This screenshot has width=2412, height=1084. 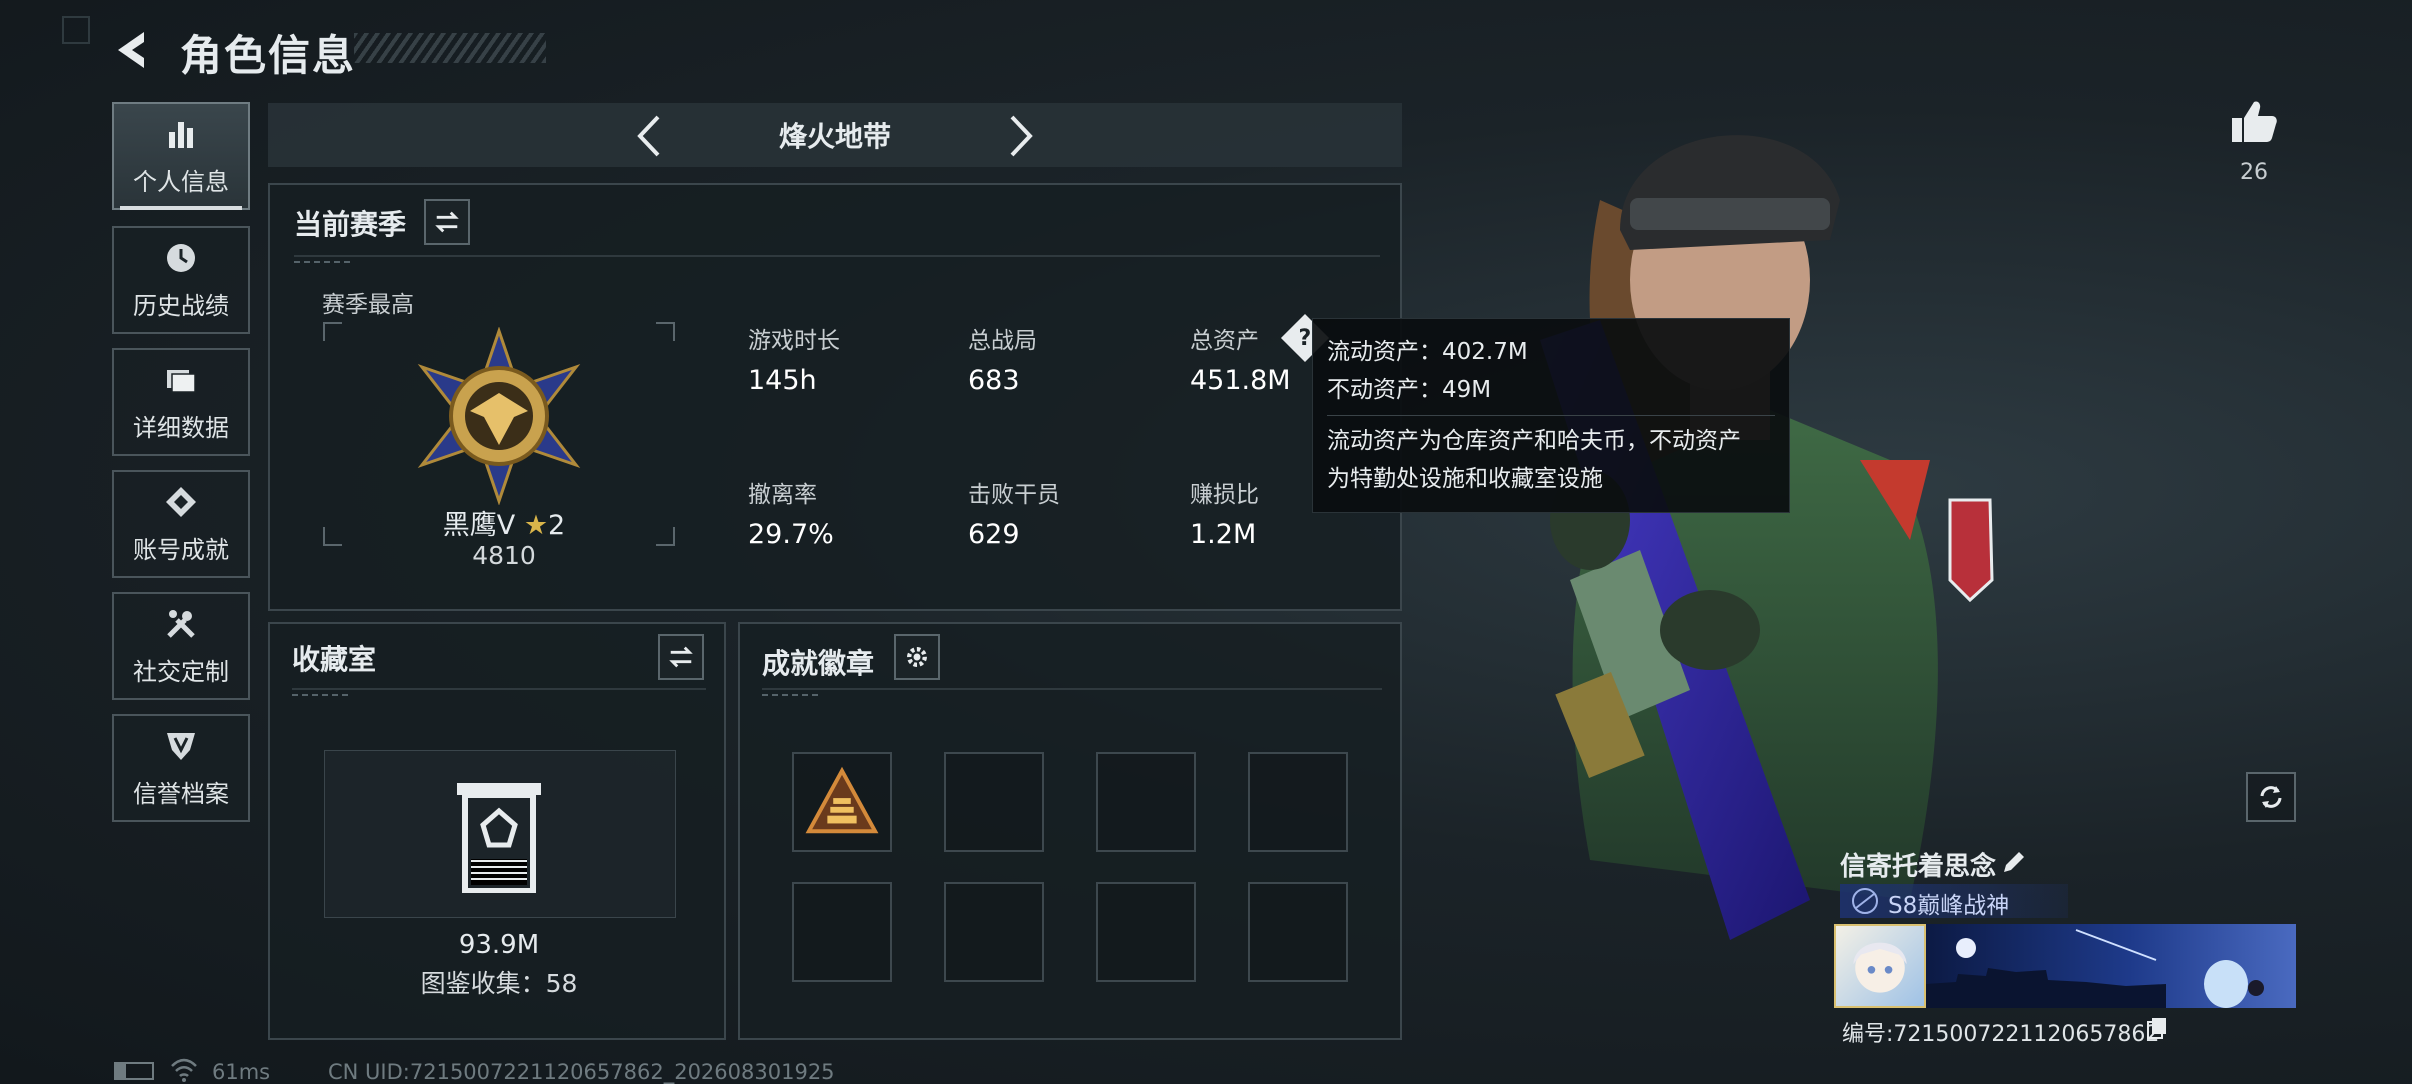 I want to click on chevron-left-icon, so click(x=648, y=136).